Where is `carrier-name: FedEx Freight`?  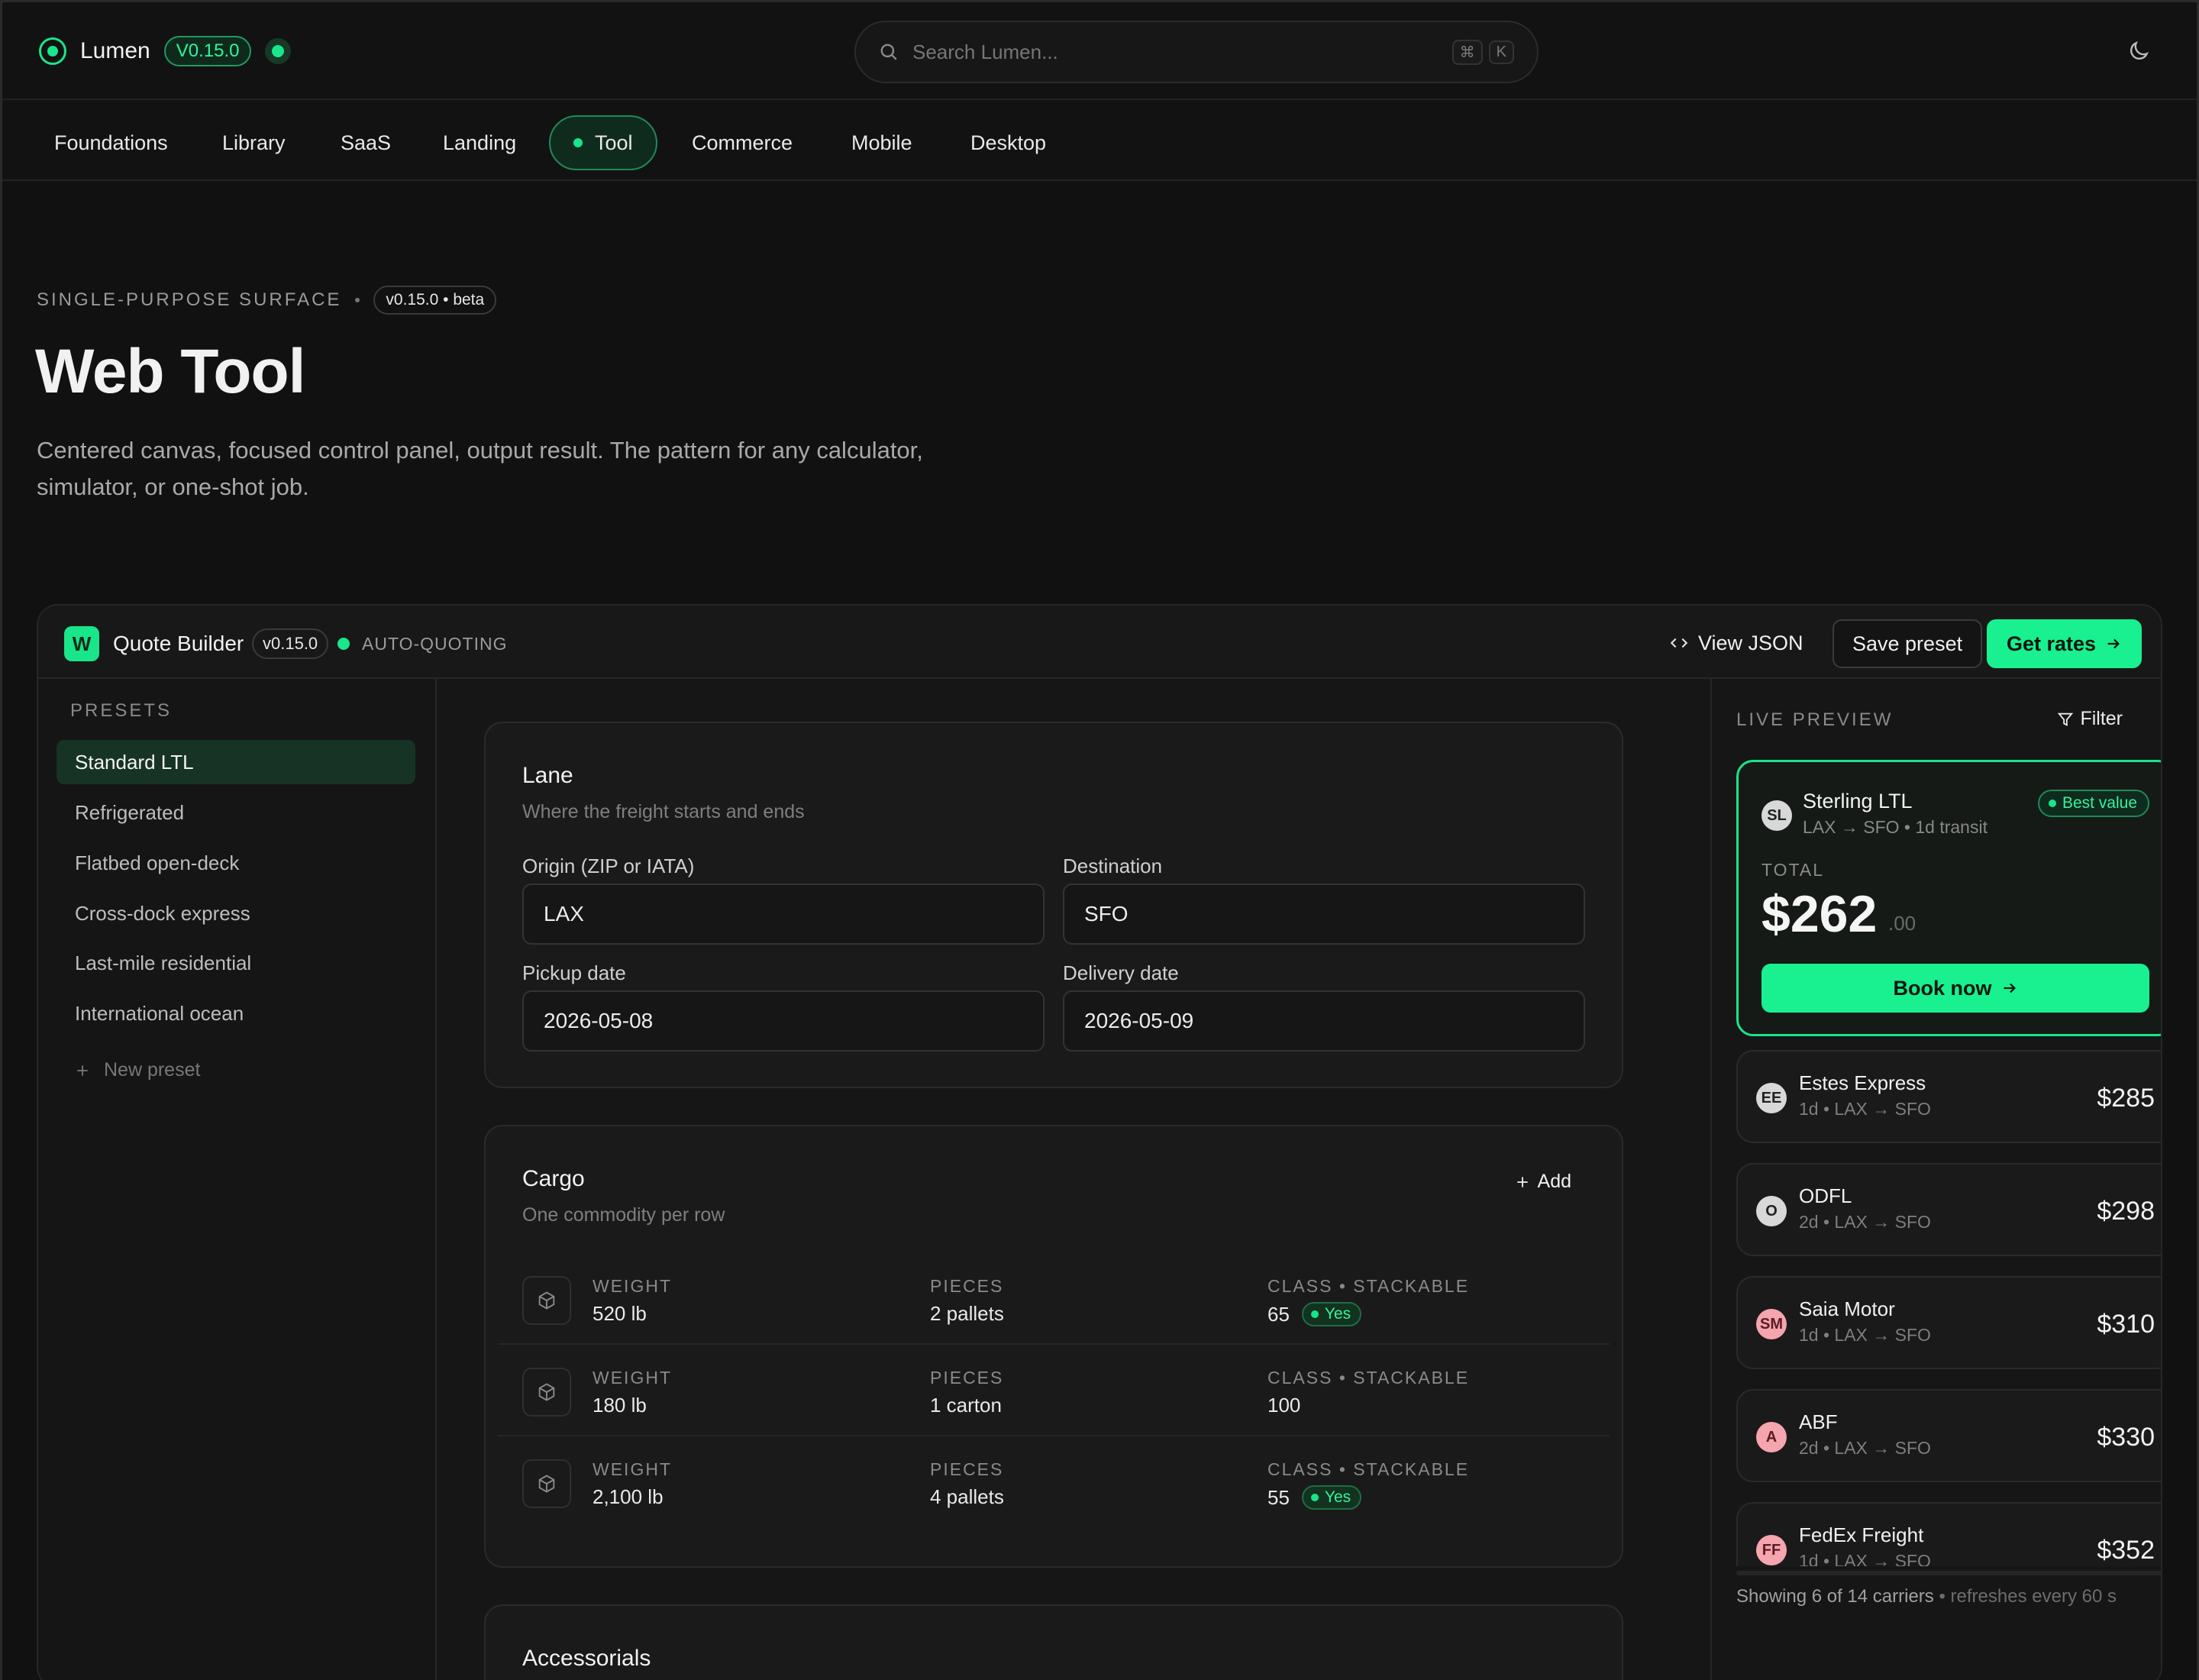
carrier-name: FedEx Freight is located at coordinates (1862, 1535).